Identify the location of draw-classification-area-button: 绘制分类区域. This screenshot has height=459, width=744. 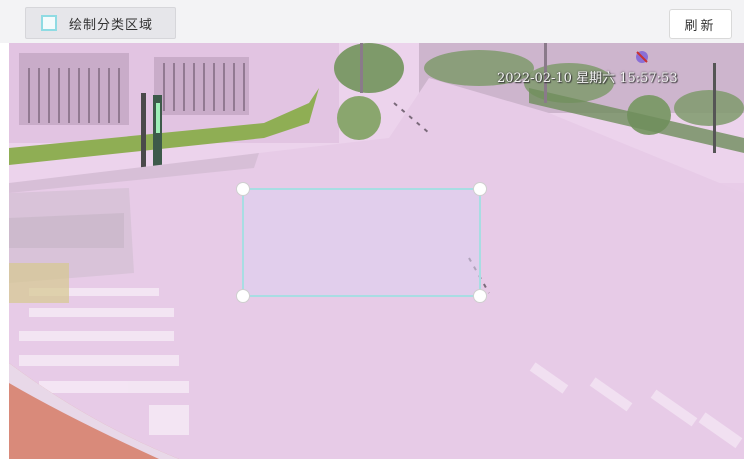
(100, 23).